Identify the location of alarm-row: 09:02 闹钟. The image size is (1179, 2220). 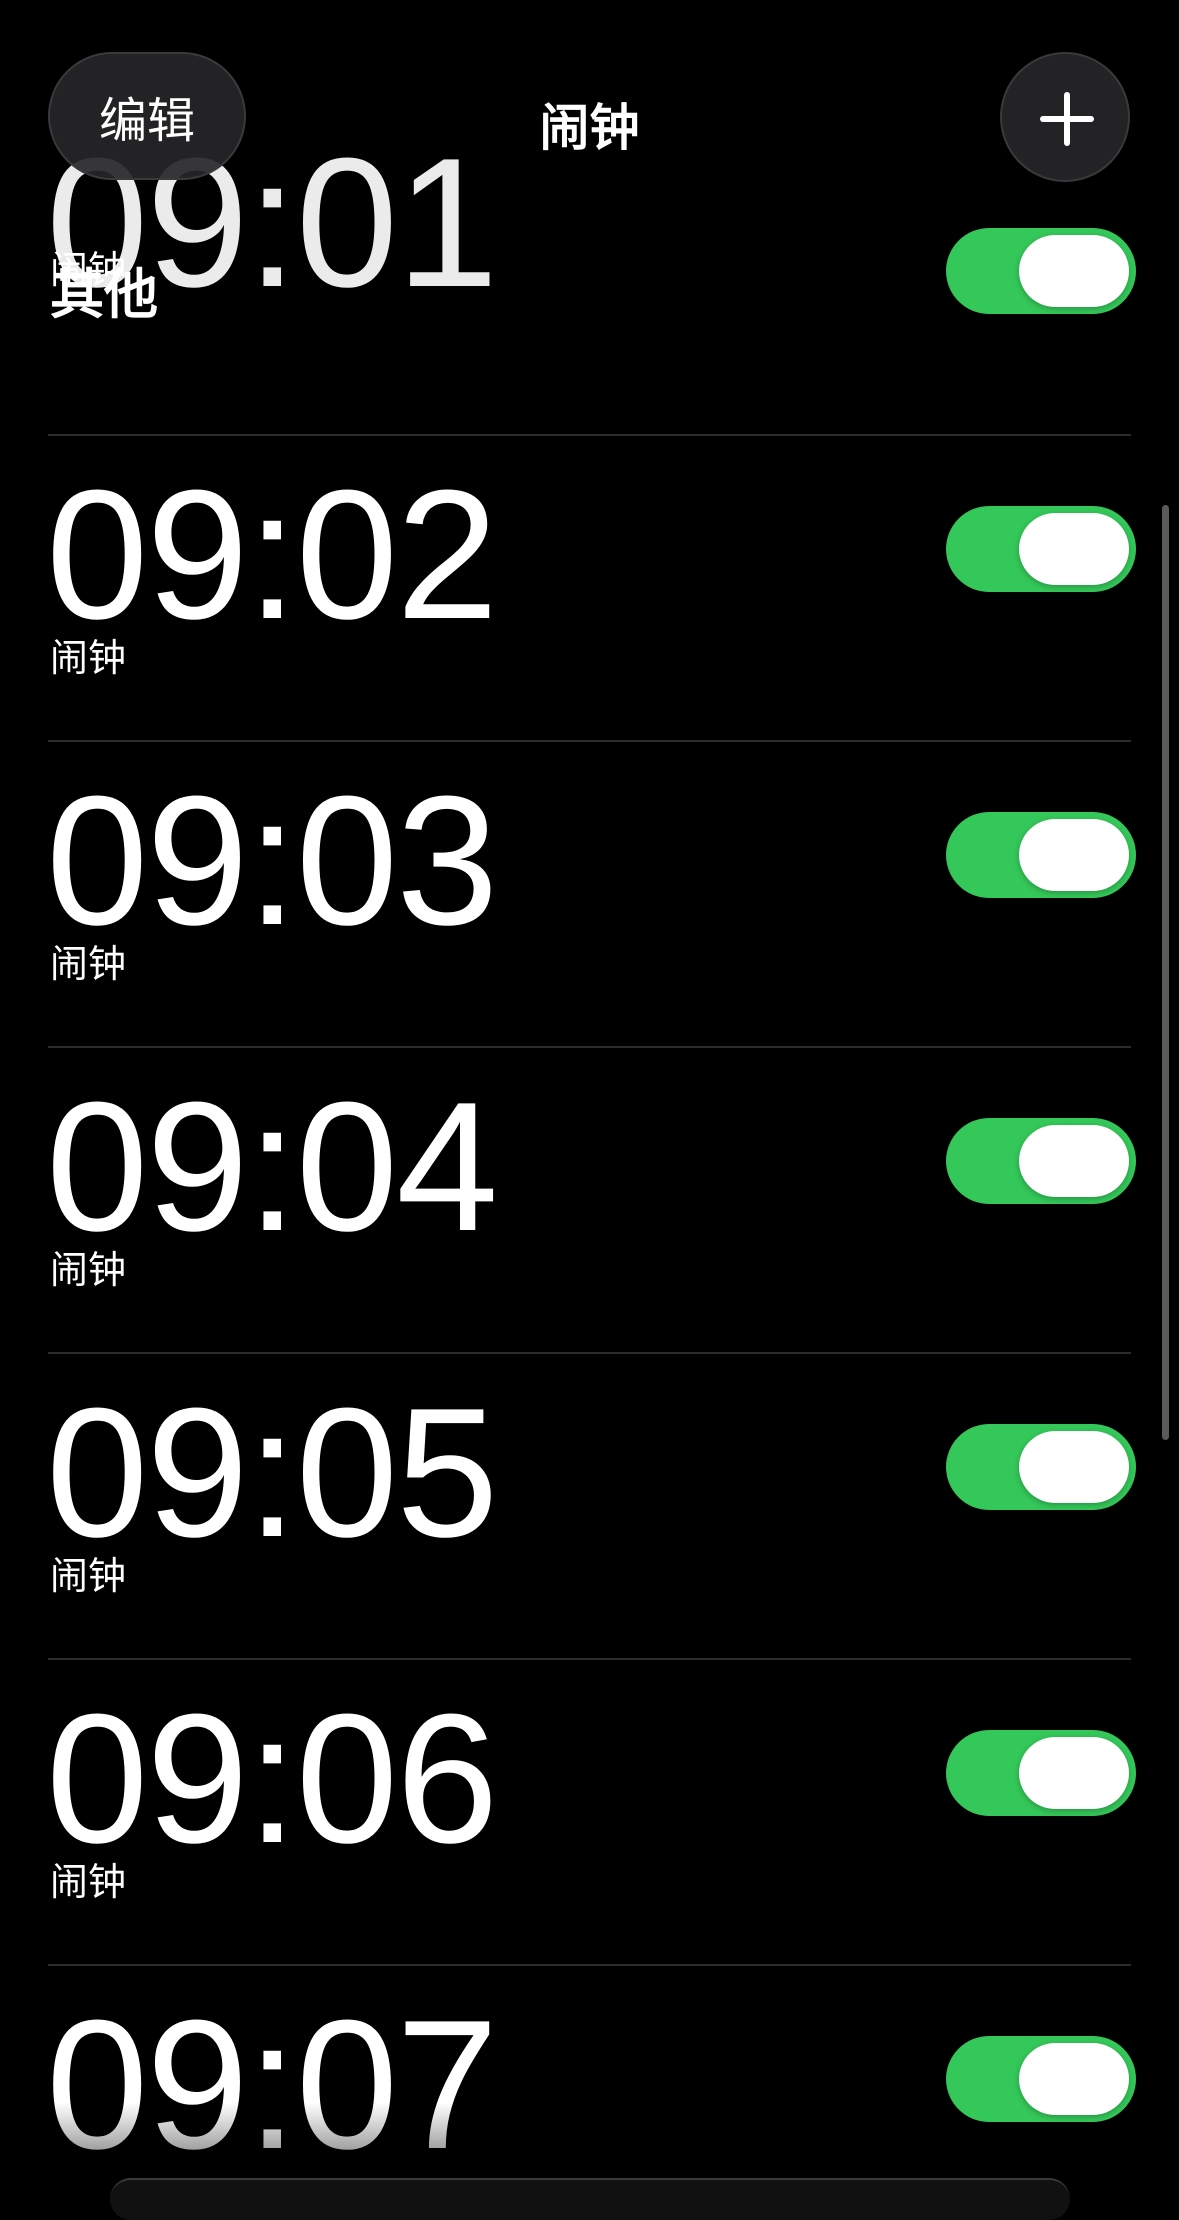
(589, 589).